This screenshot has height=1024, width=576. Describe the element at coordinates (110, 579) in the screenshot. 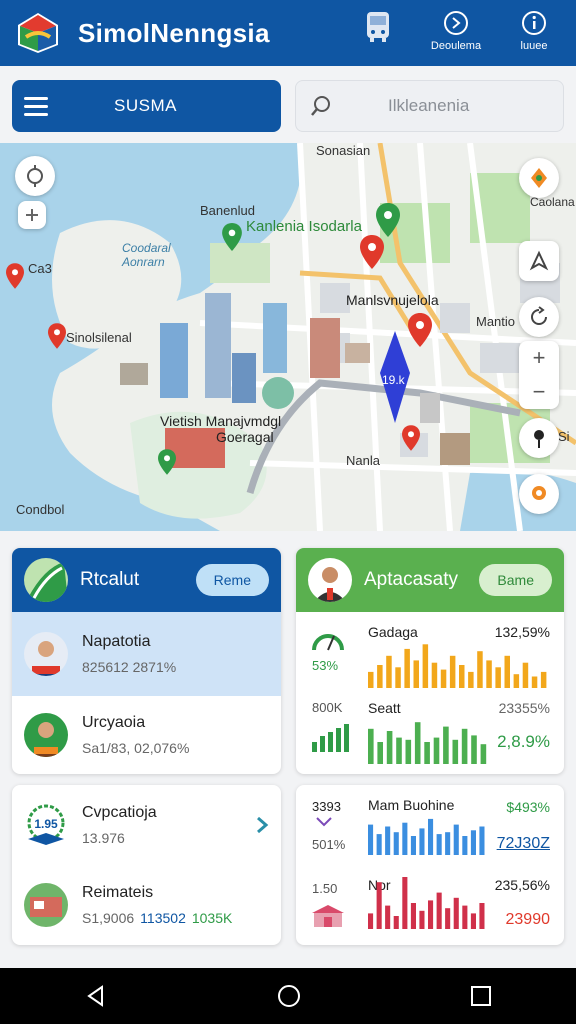

I see `card-title: Rtcalut` at that location.